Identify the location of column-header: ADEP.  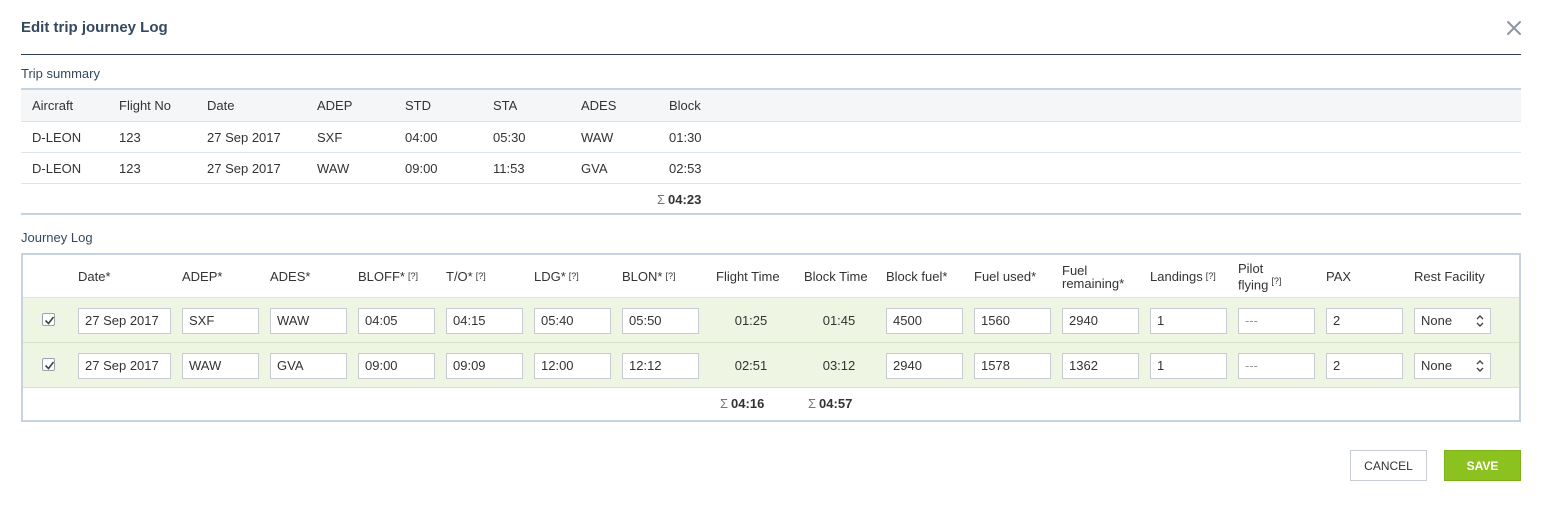
(335, 105).